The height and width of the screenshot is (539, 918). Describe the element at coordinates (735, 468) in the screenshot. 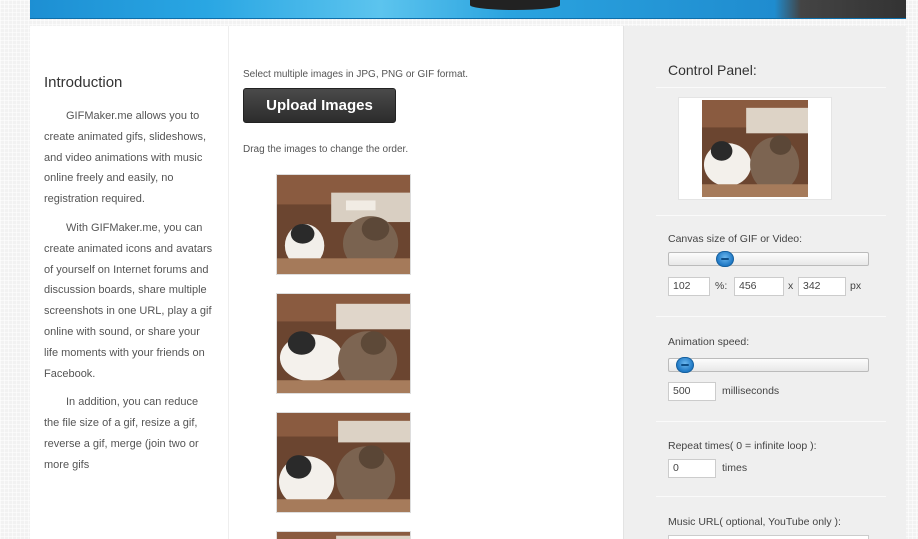

I see `times-label: times` at that location.